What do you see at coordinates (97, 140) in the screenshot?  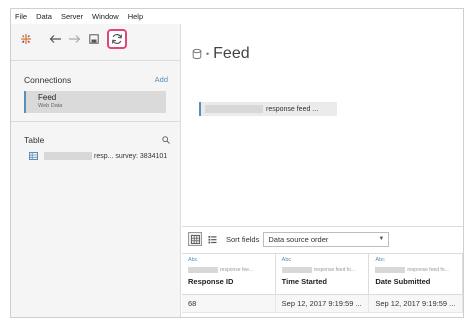 I see `table-header: Table` at bounding box center [97, 140].